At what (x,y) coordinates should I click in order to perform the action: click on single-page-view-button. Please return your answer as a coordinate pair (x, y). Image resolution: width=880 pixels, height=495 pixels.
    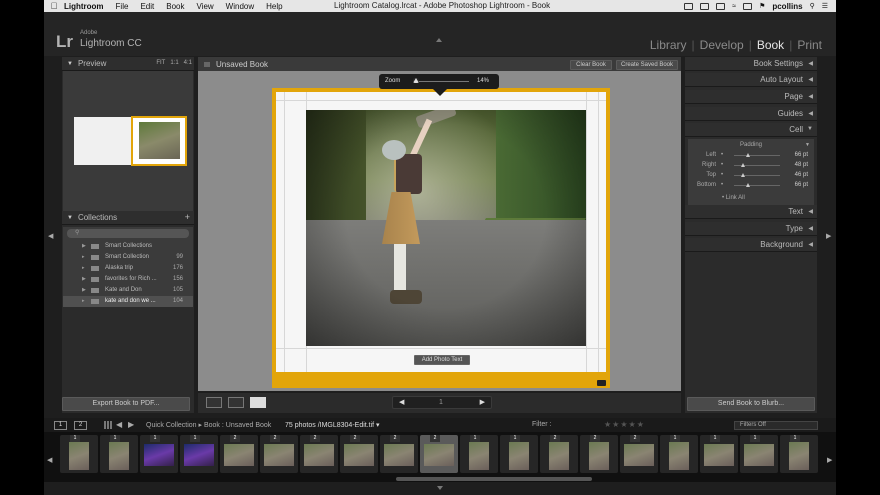
    Looking at the image, I should click on (258, 402).